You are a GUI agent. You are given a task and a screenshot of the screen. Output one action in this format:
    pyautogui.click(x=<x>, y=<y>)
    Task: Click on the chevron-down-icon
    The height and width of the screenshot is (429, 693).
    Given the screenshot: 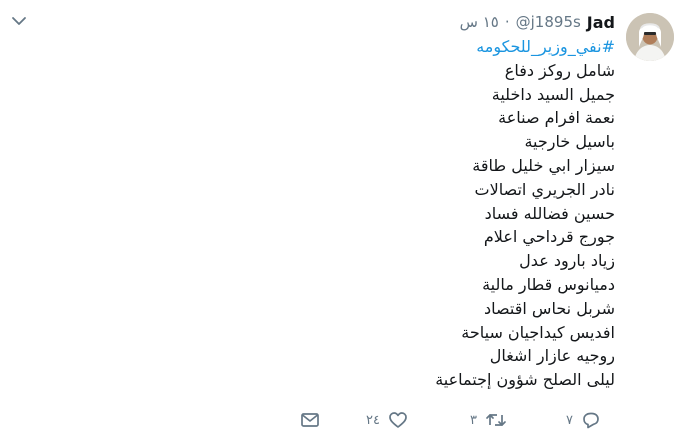 What is the action you would take?
    pyautogui.click(x=19, y=21)
    